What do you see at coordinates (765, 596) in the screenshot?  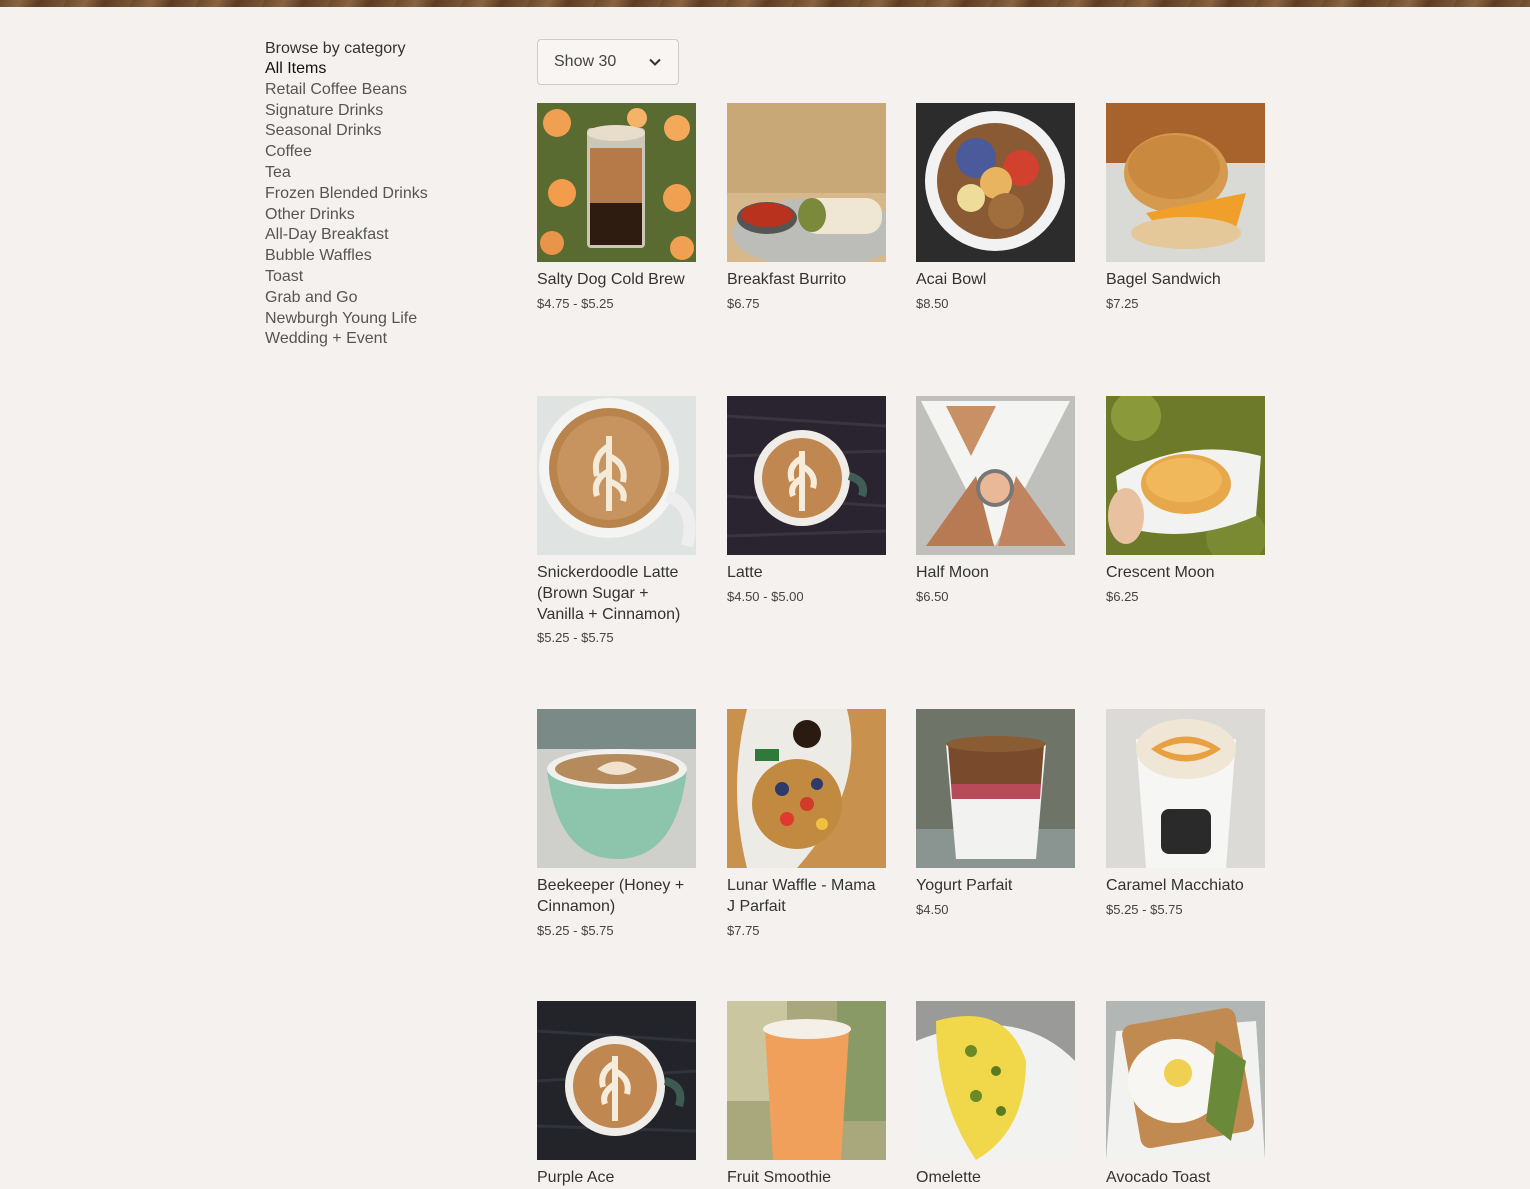 I see `product-price: $4.50 - $5.00` at bounding box center [765, 596].